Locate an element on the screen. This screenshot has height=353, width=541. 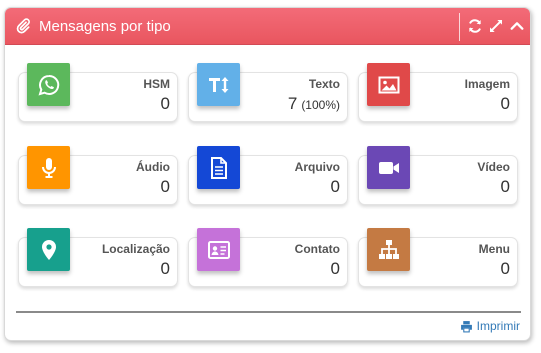
video-camera-icon is located at coordinates (388, 167).